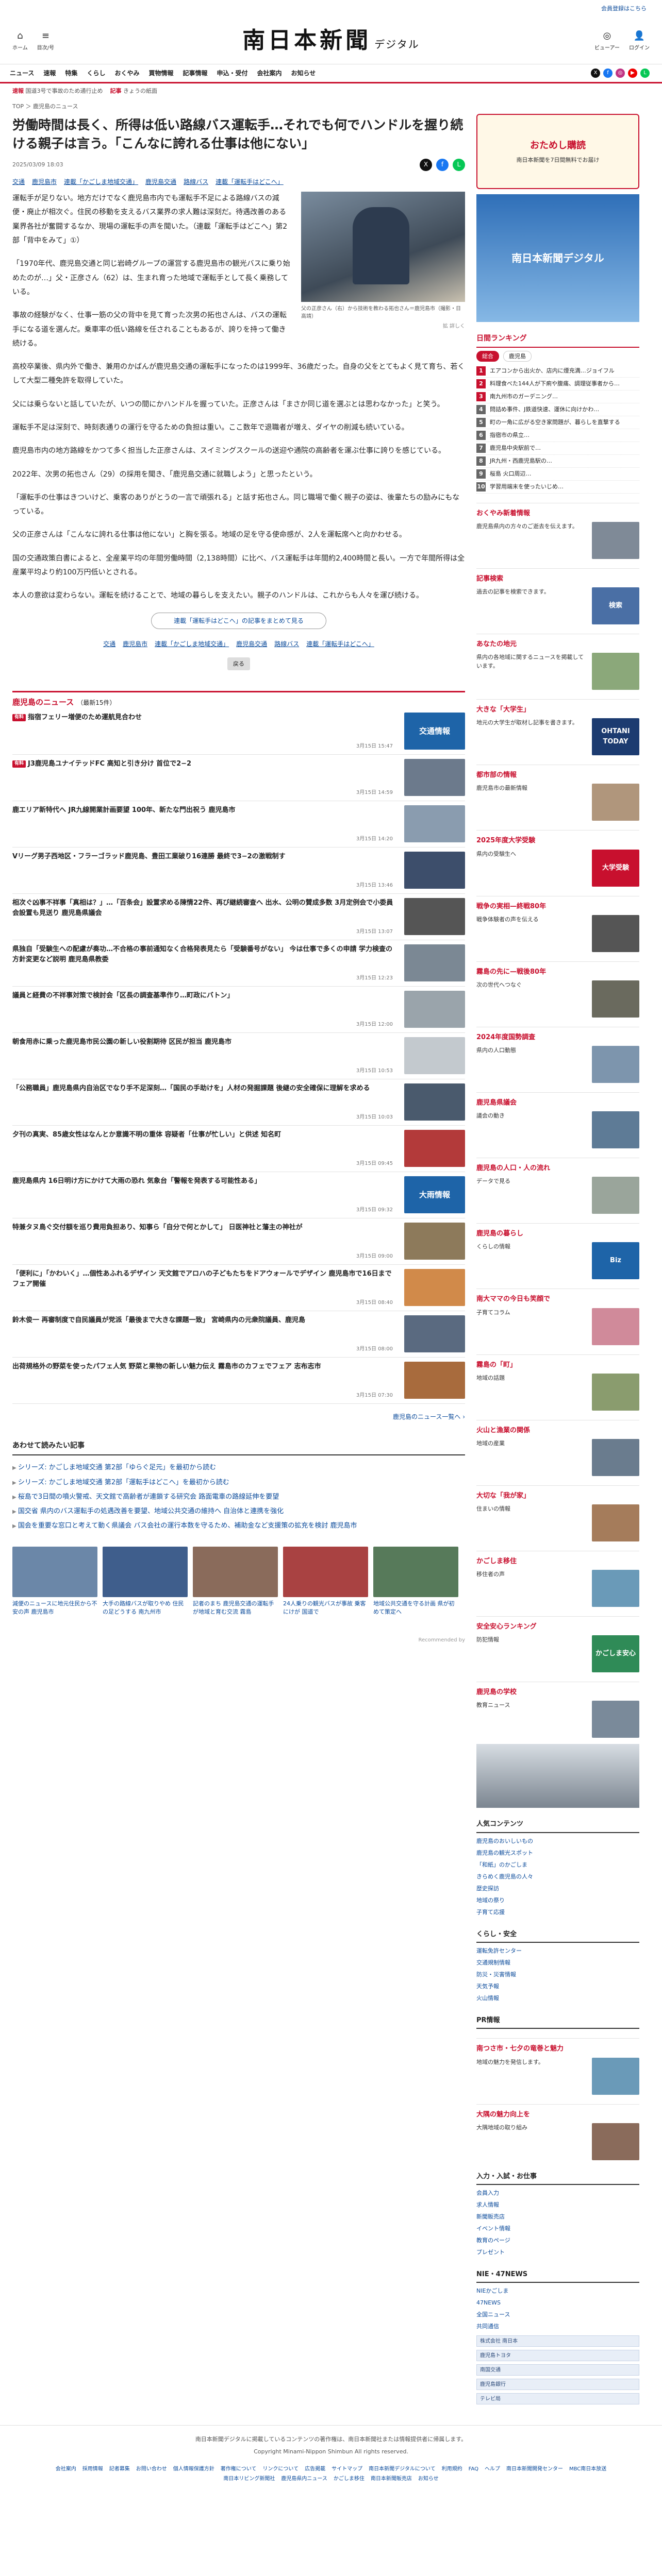  Describe the element at coordinates (557, 1888) in the screenshot. I see `side-list-item: 歴史探訪` at that location.